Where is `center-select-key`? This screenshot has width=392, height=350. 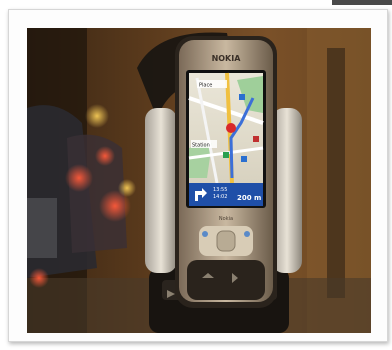
center-select-key is located at coordinates (226, 241).